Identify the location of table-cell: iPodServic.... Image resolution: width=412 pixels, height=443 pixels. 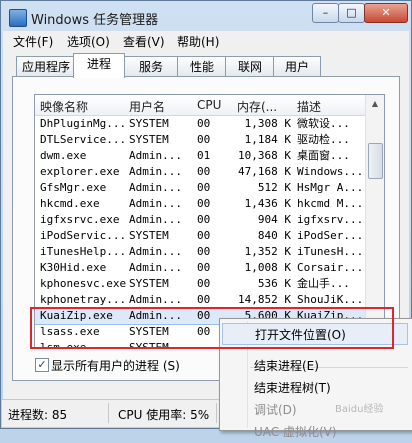
(83, 235).